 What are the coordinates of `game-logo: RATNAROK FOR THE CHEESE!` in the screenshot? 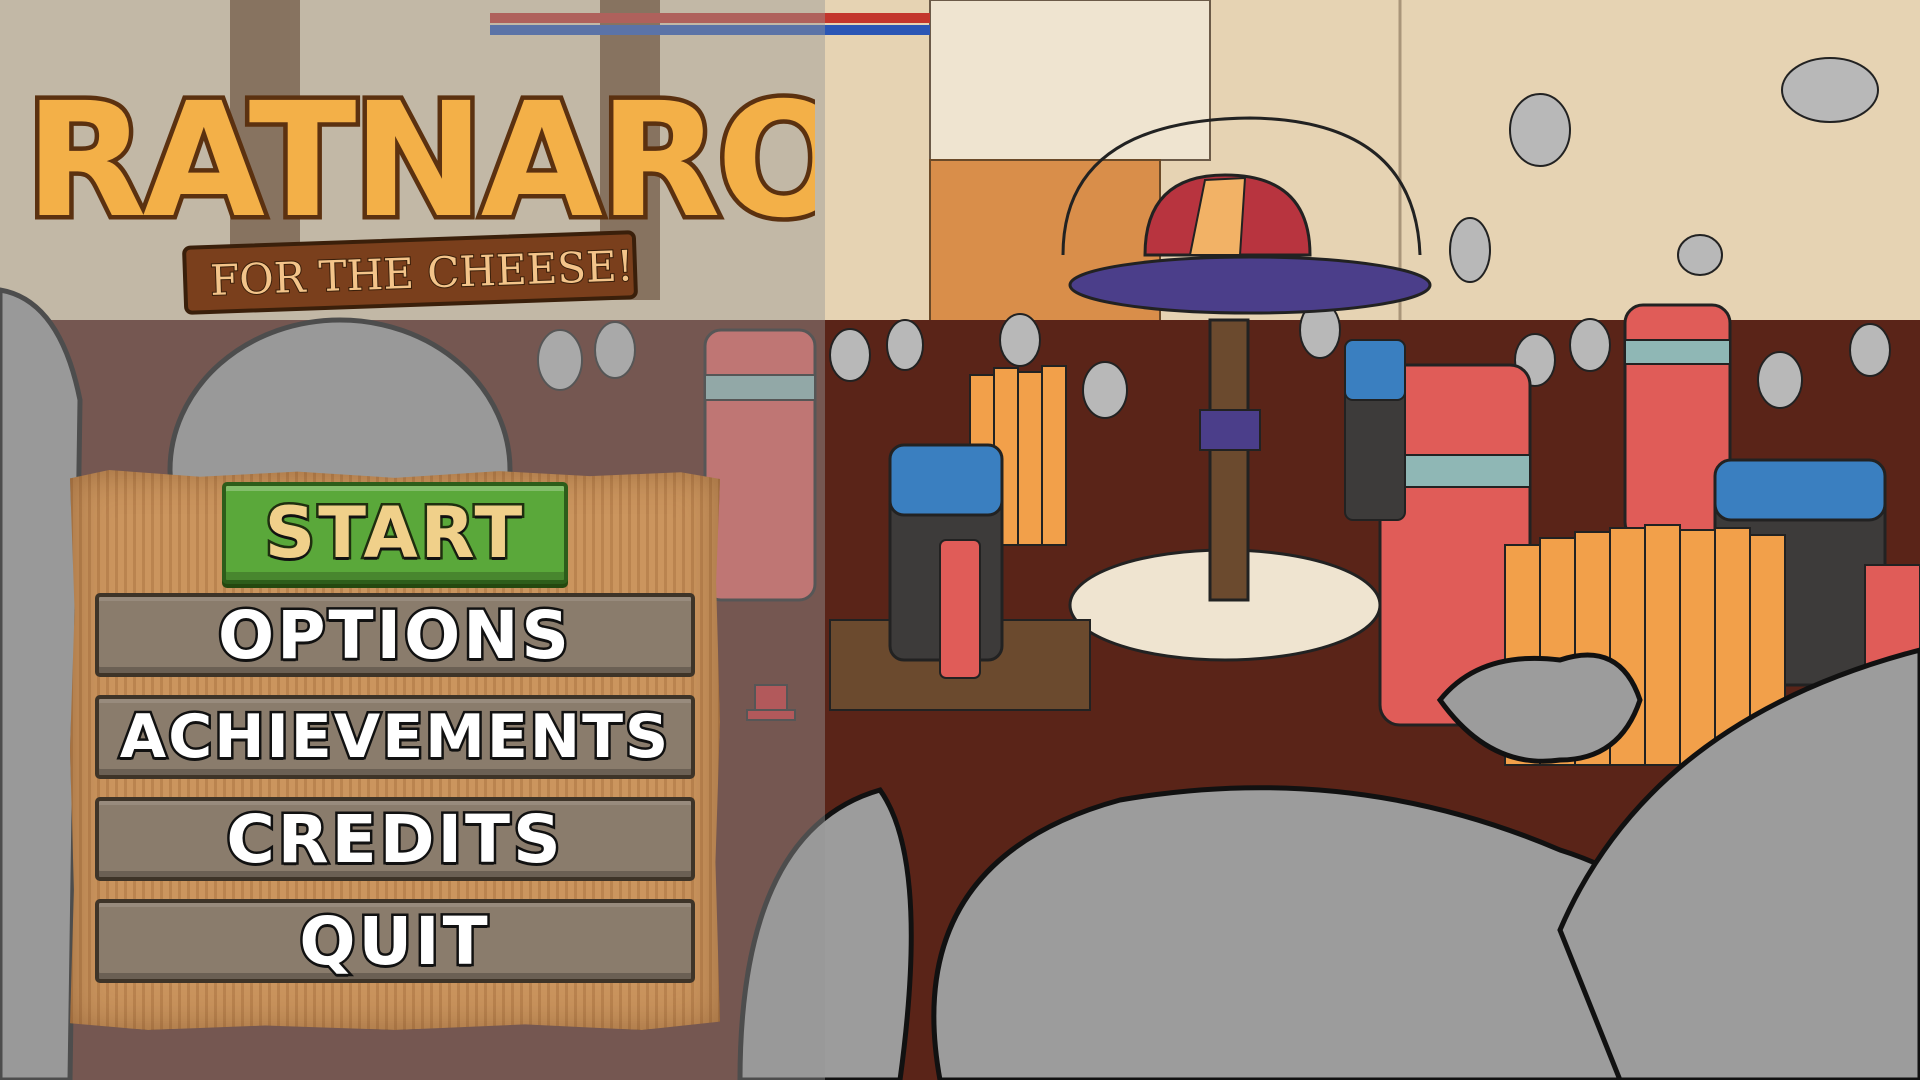 It's located at (418, 190).